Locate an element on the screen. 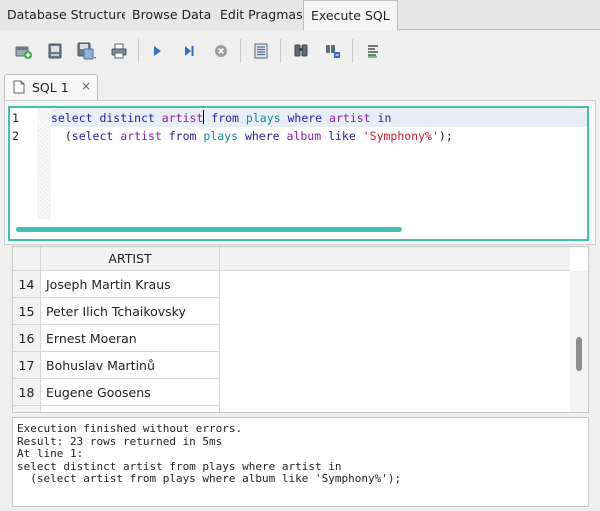 The image size is (600, 511). row-number: 18 is located at coordinates (27, 392).